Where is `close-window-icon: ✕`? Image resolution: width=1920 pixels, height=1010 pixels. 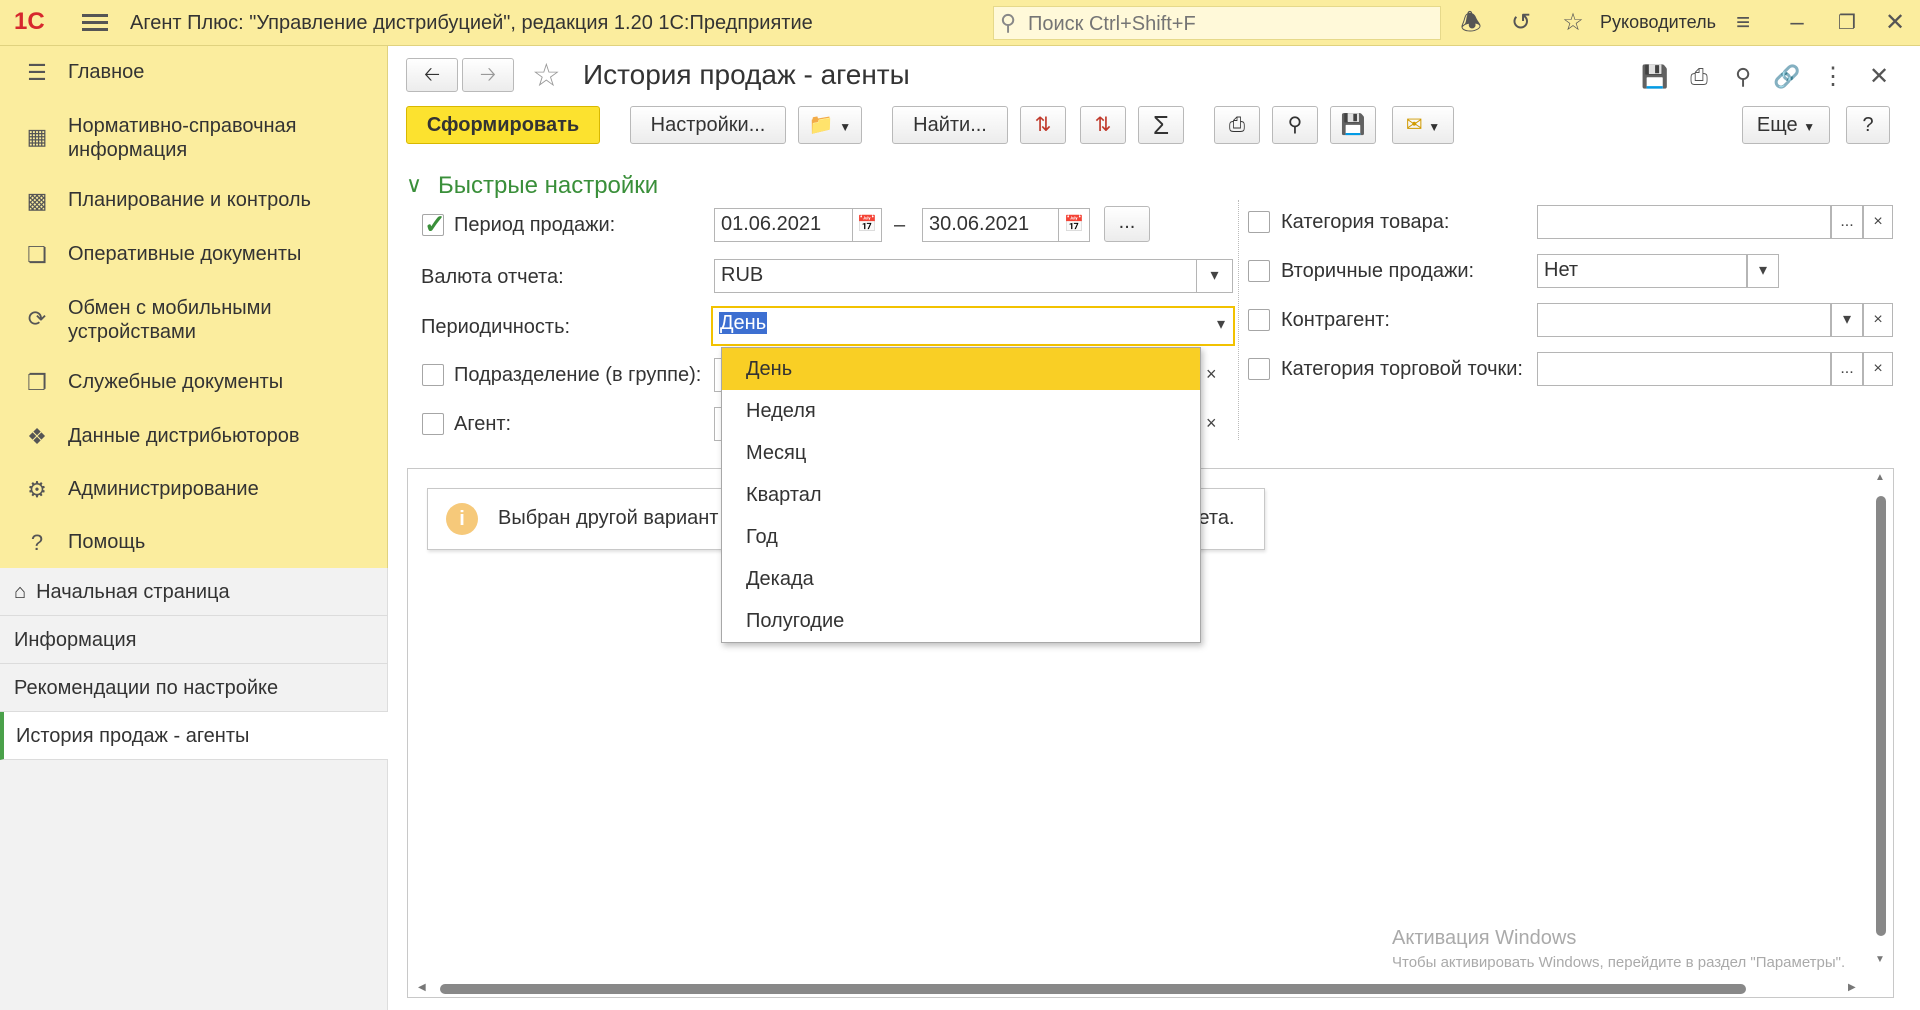
close-window-icon: ✕ is located at coordinates (1895, 23).